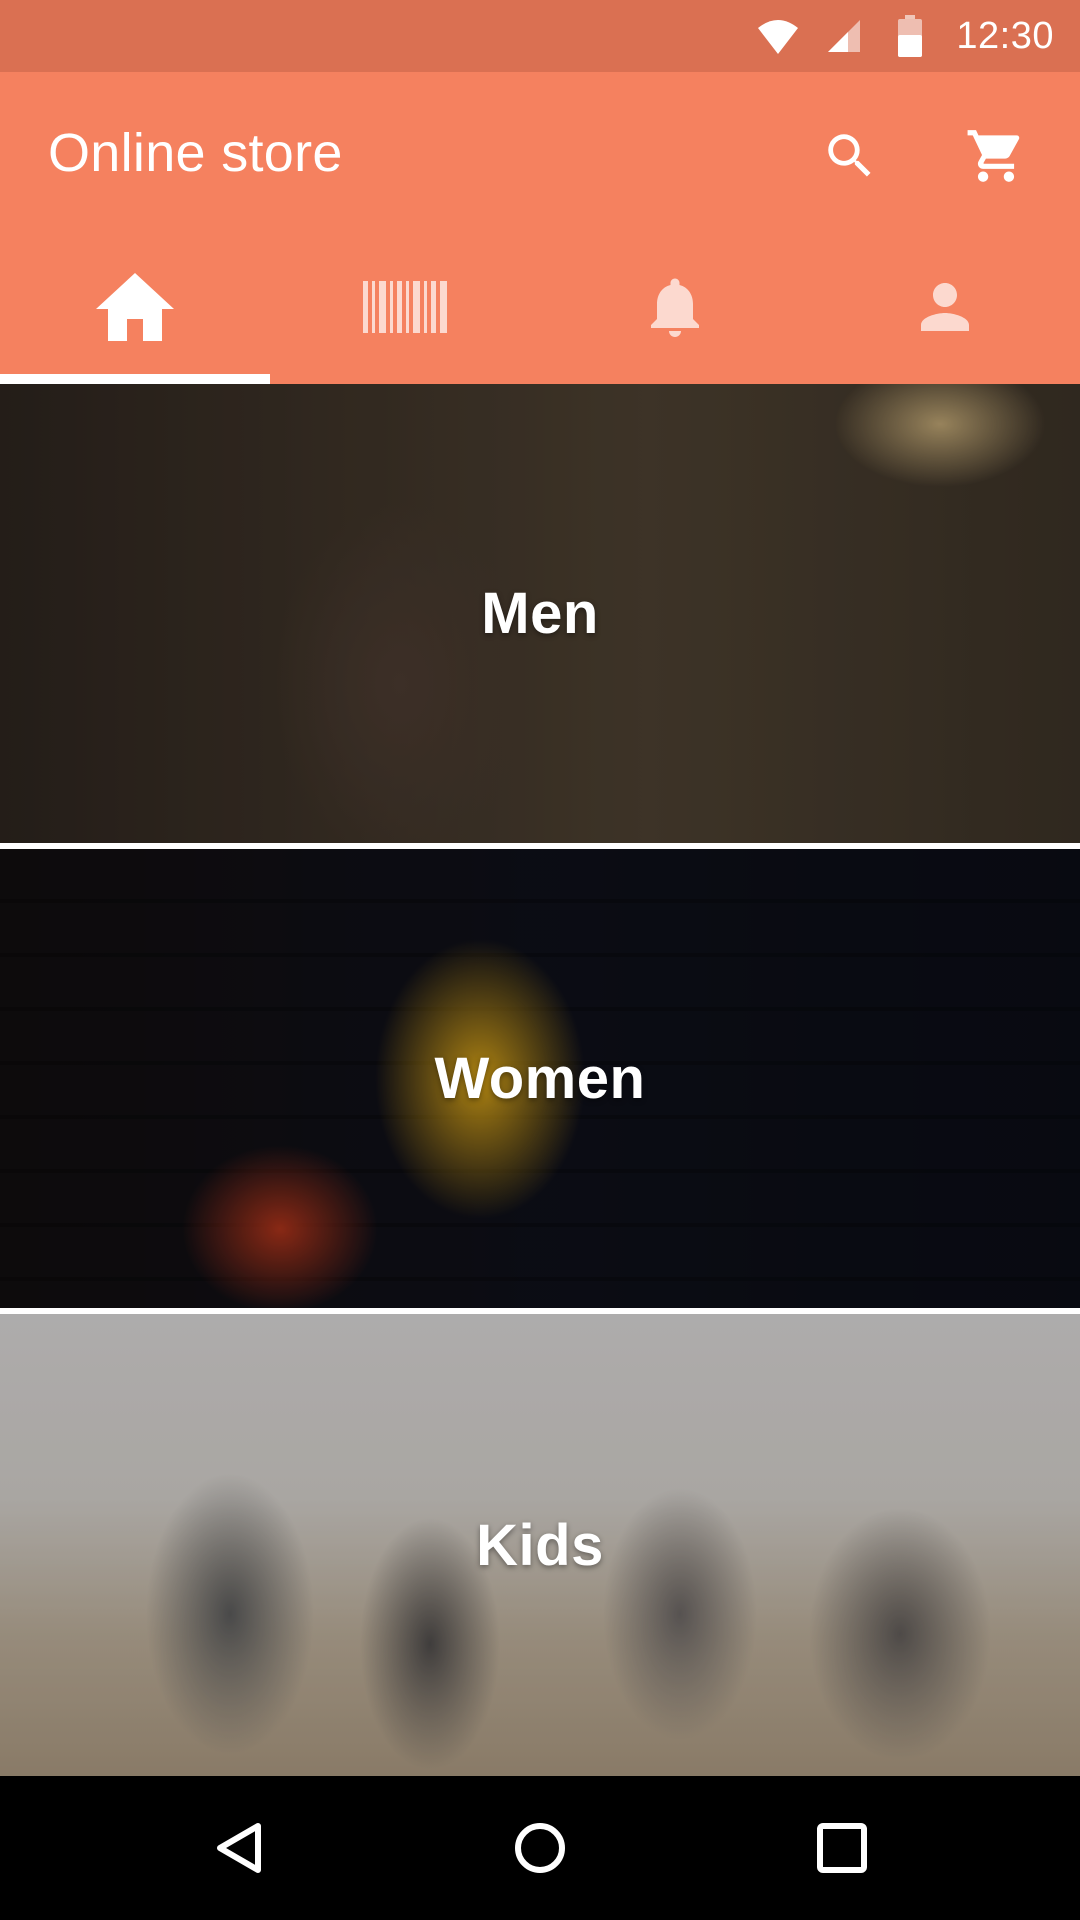 The image size is (1080, 1920). I want to click on recents-icon, so click(842, 1848).